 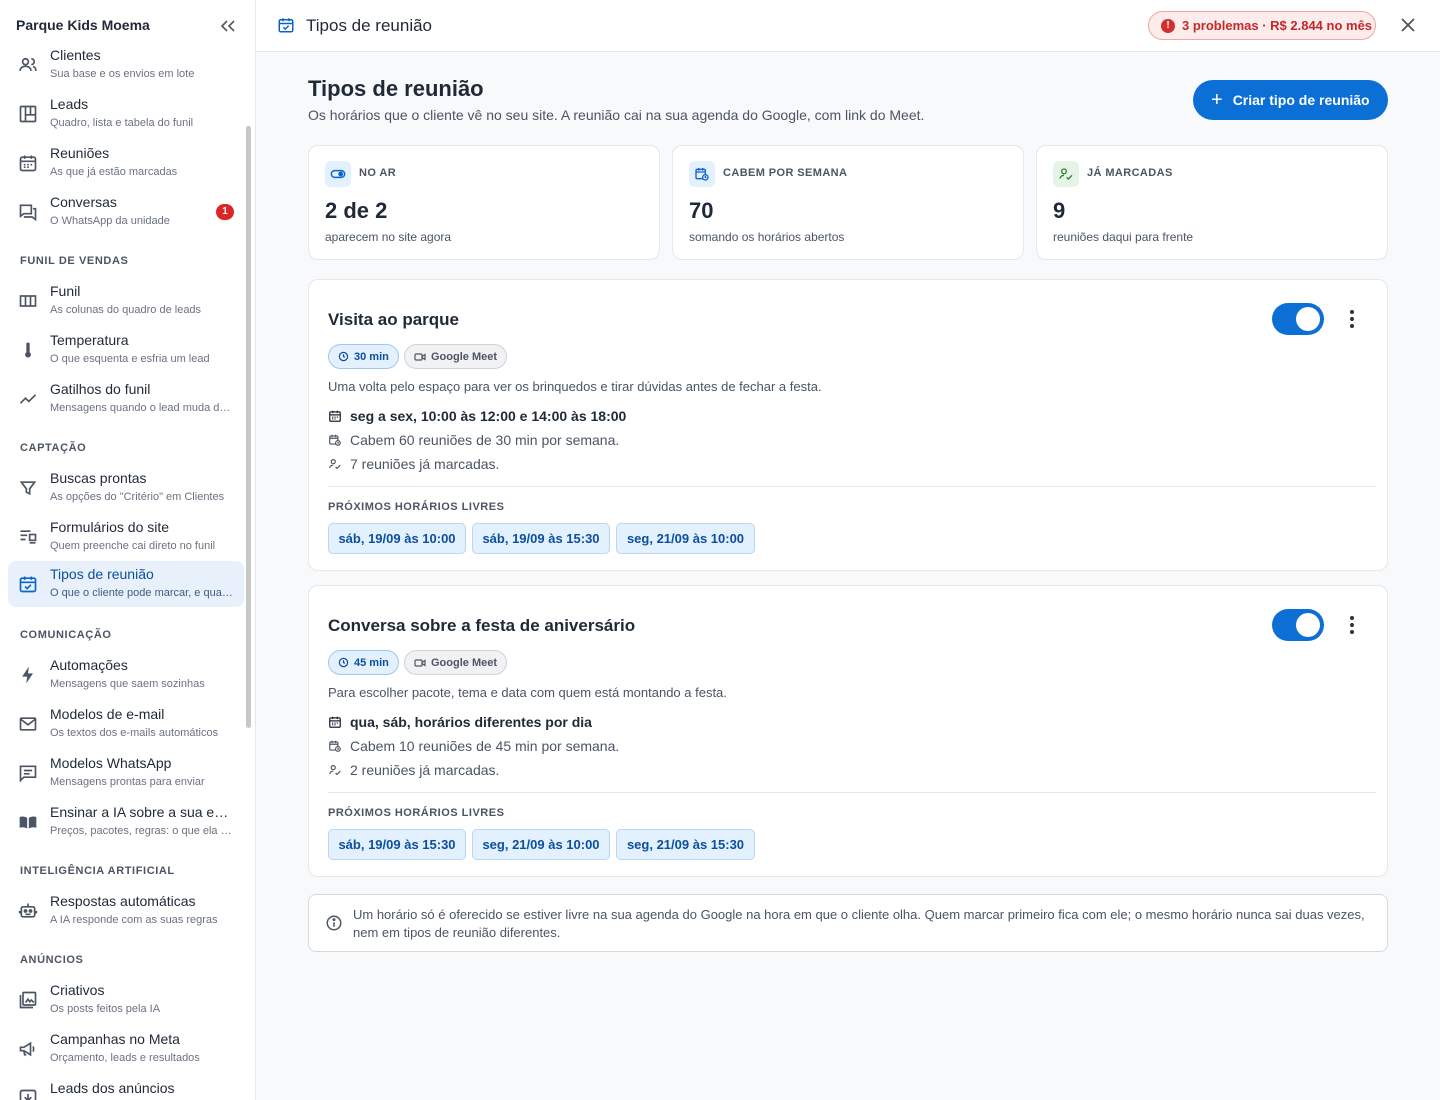 What do you see at coordinates (28, 114) in the screenshot?
I see `board-icon` at bounding box center [28, 114].